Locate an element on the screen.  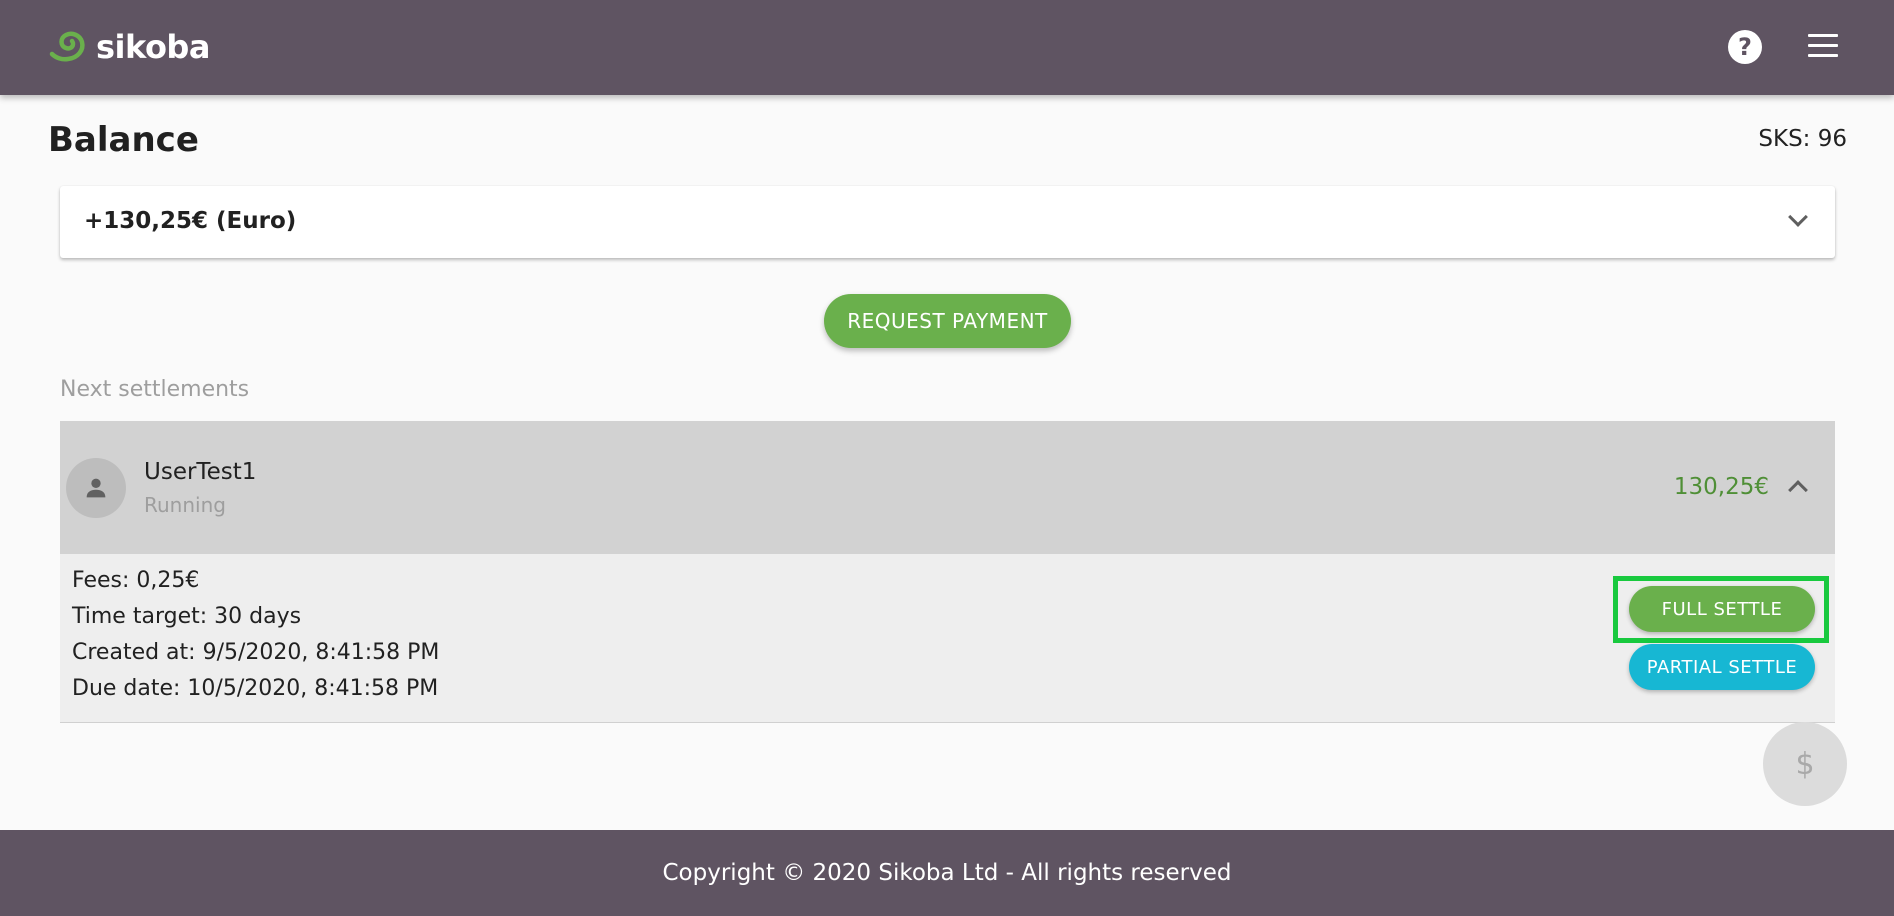
dollar-icon: $ is located at coordinates (1805, 764).